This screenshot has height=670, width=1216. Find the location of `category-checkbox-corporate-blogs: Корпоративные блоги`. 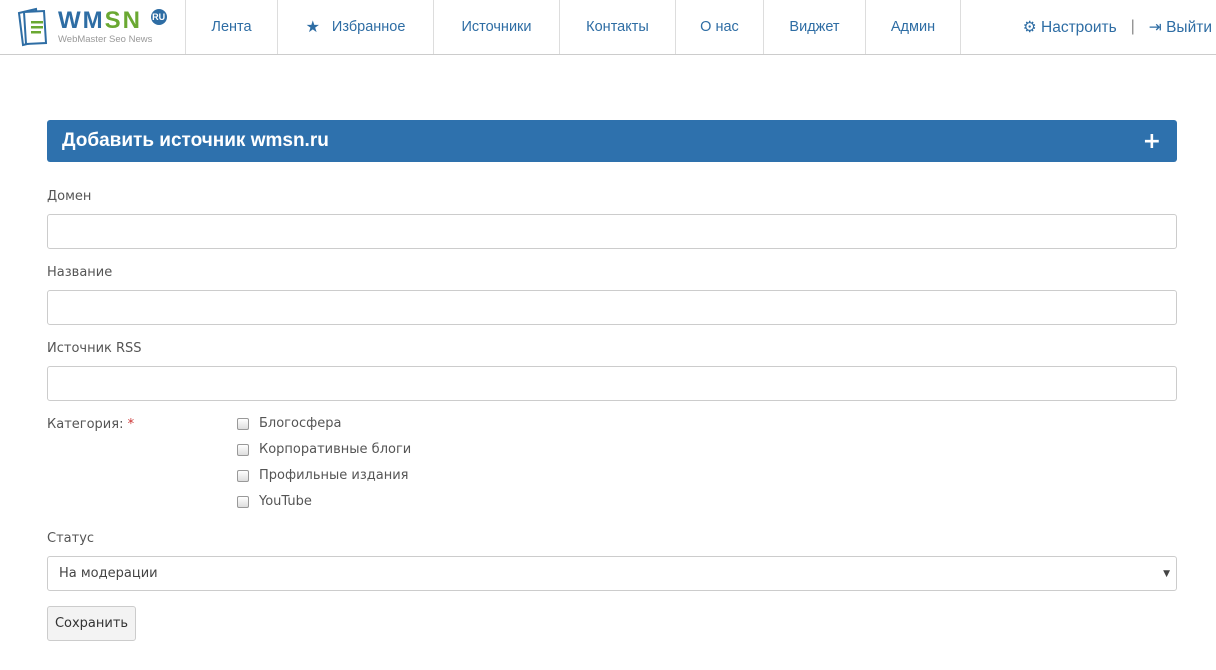

category-checkbox-corporate-blogs: Корпоративные блоги is located at coordinates (324, 449).